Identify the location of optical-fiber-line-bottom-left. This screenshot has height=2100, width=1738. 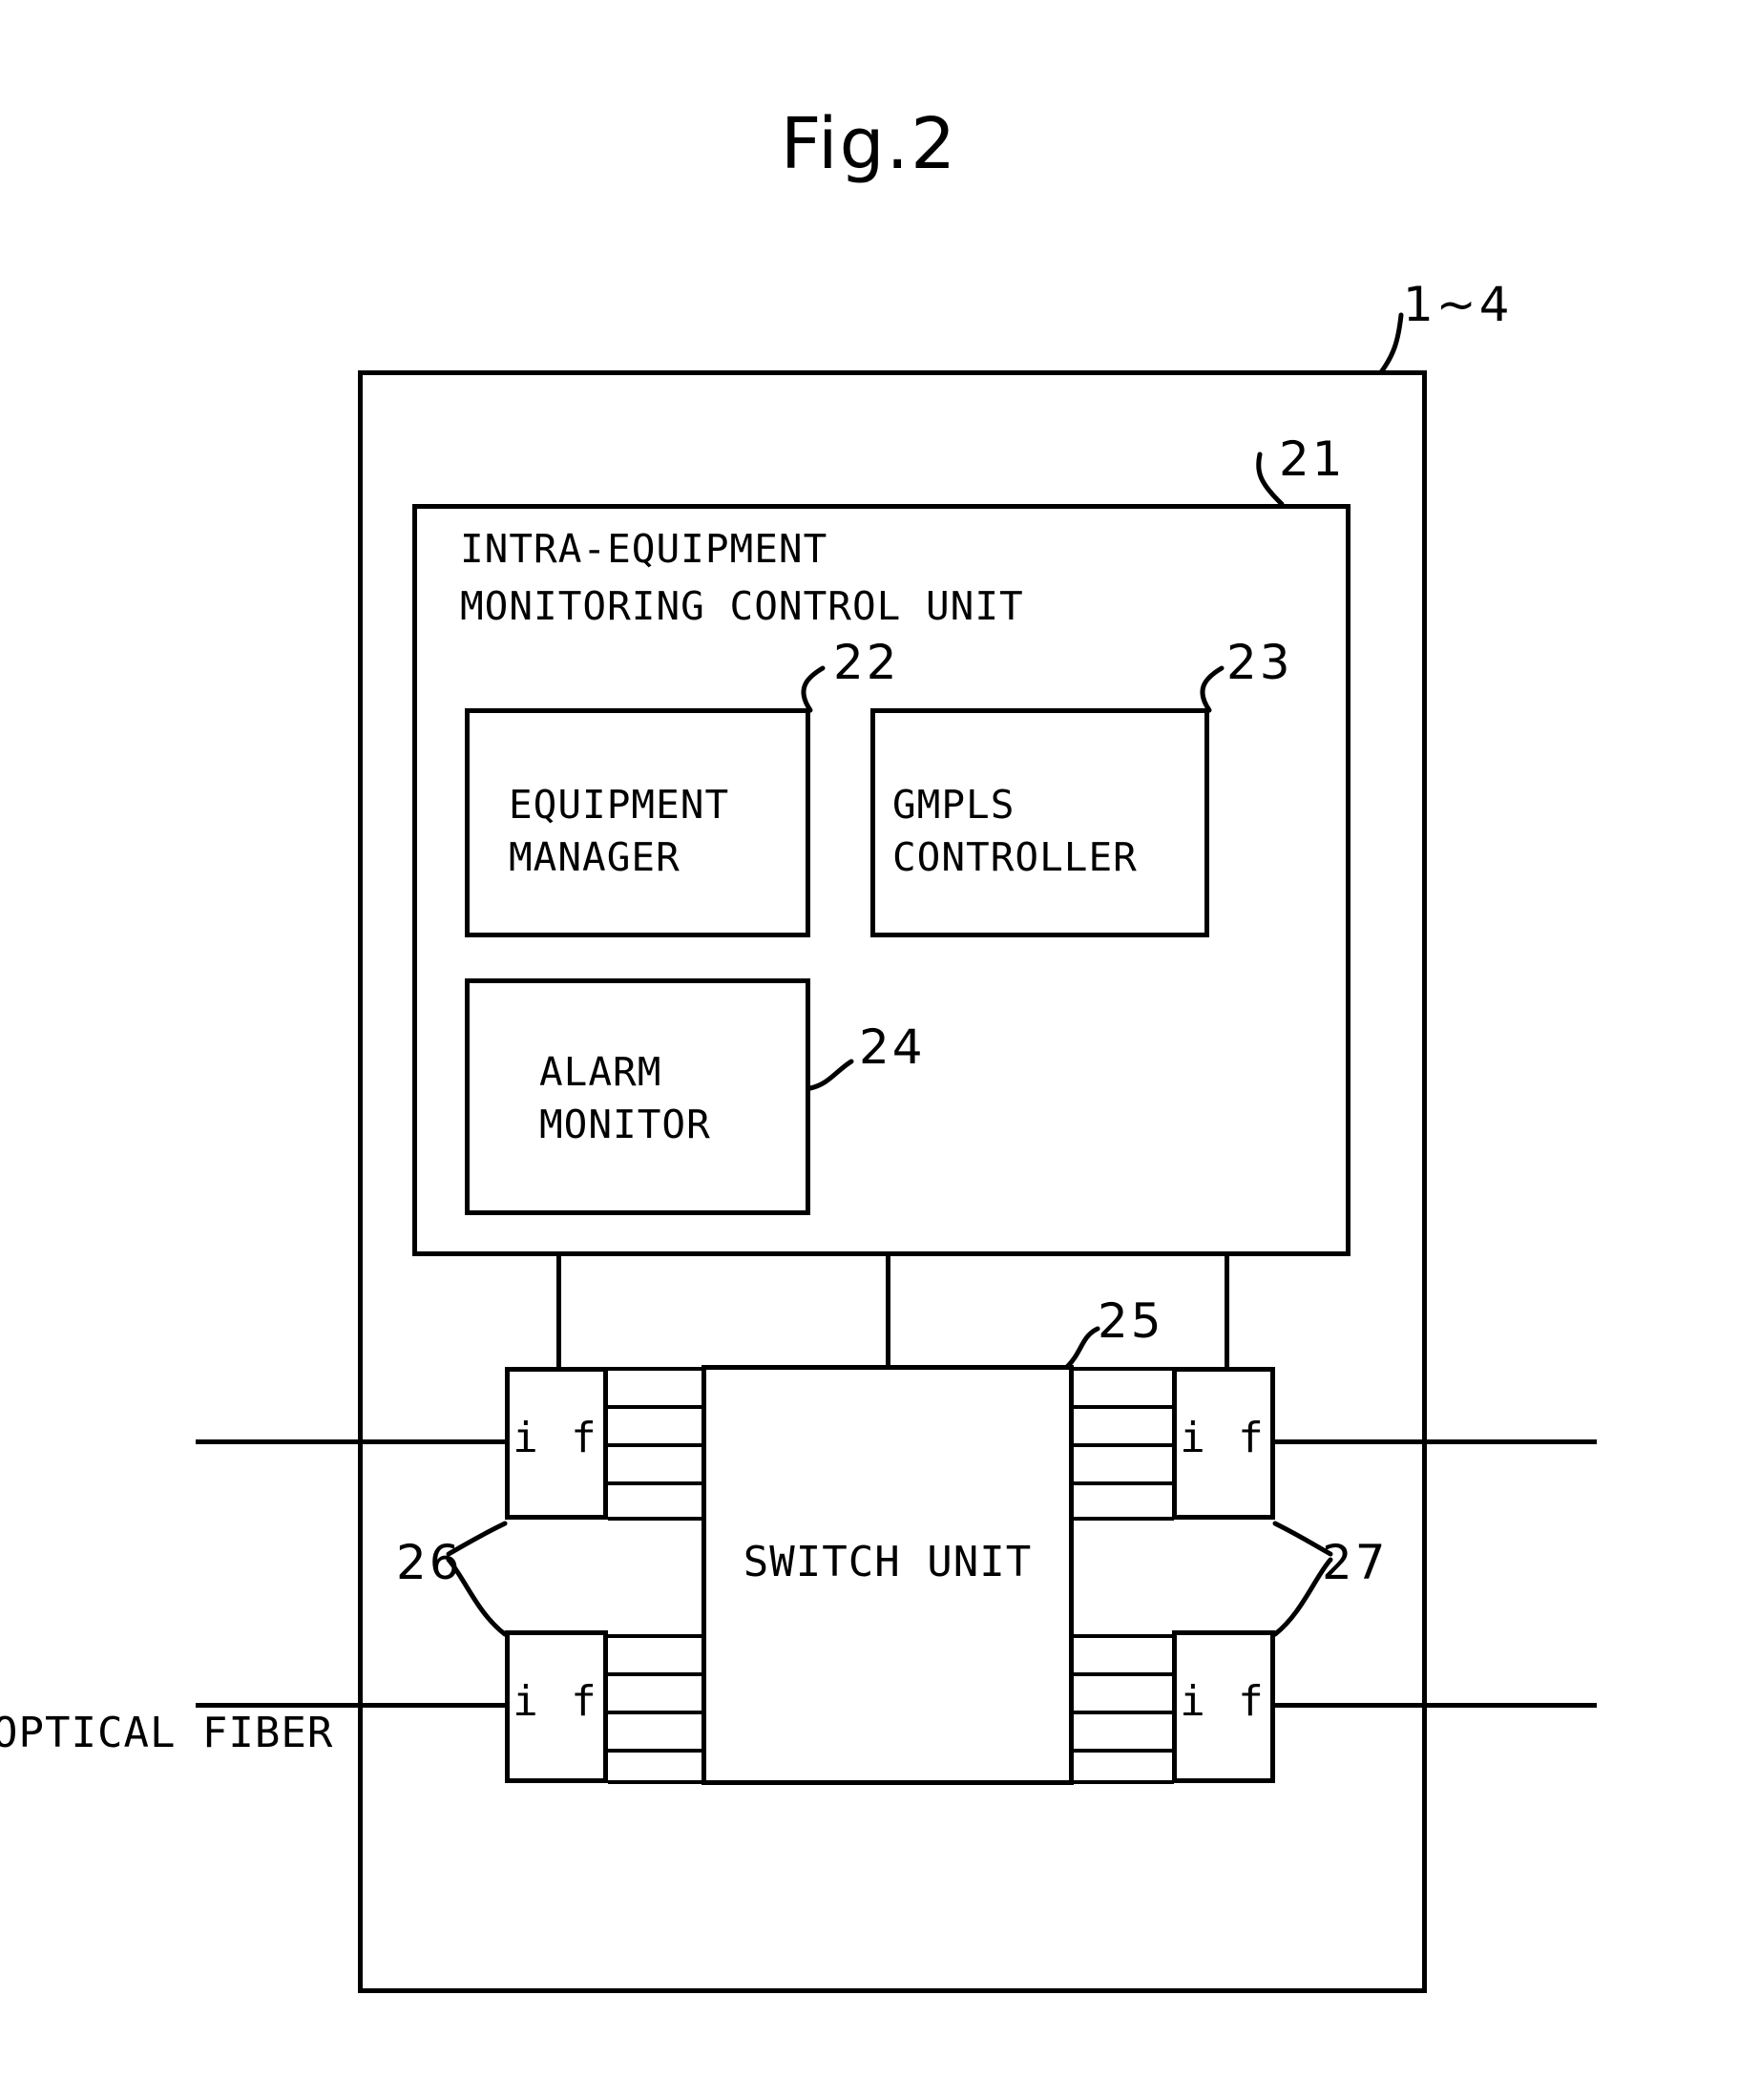
(352, 1706).